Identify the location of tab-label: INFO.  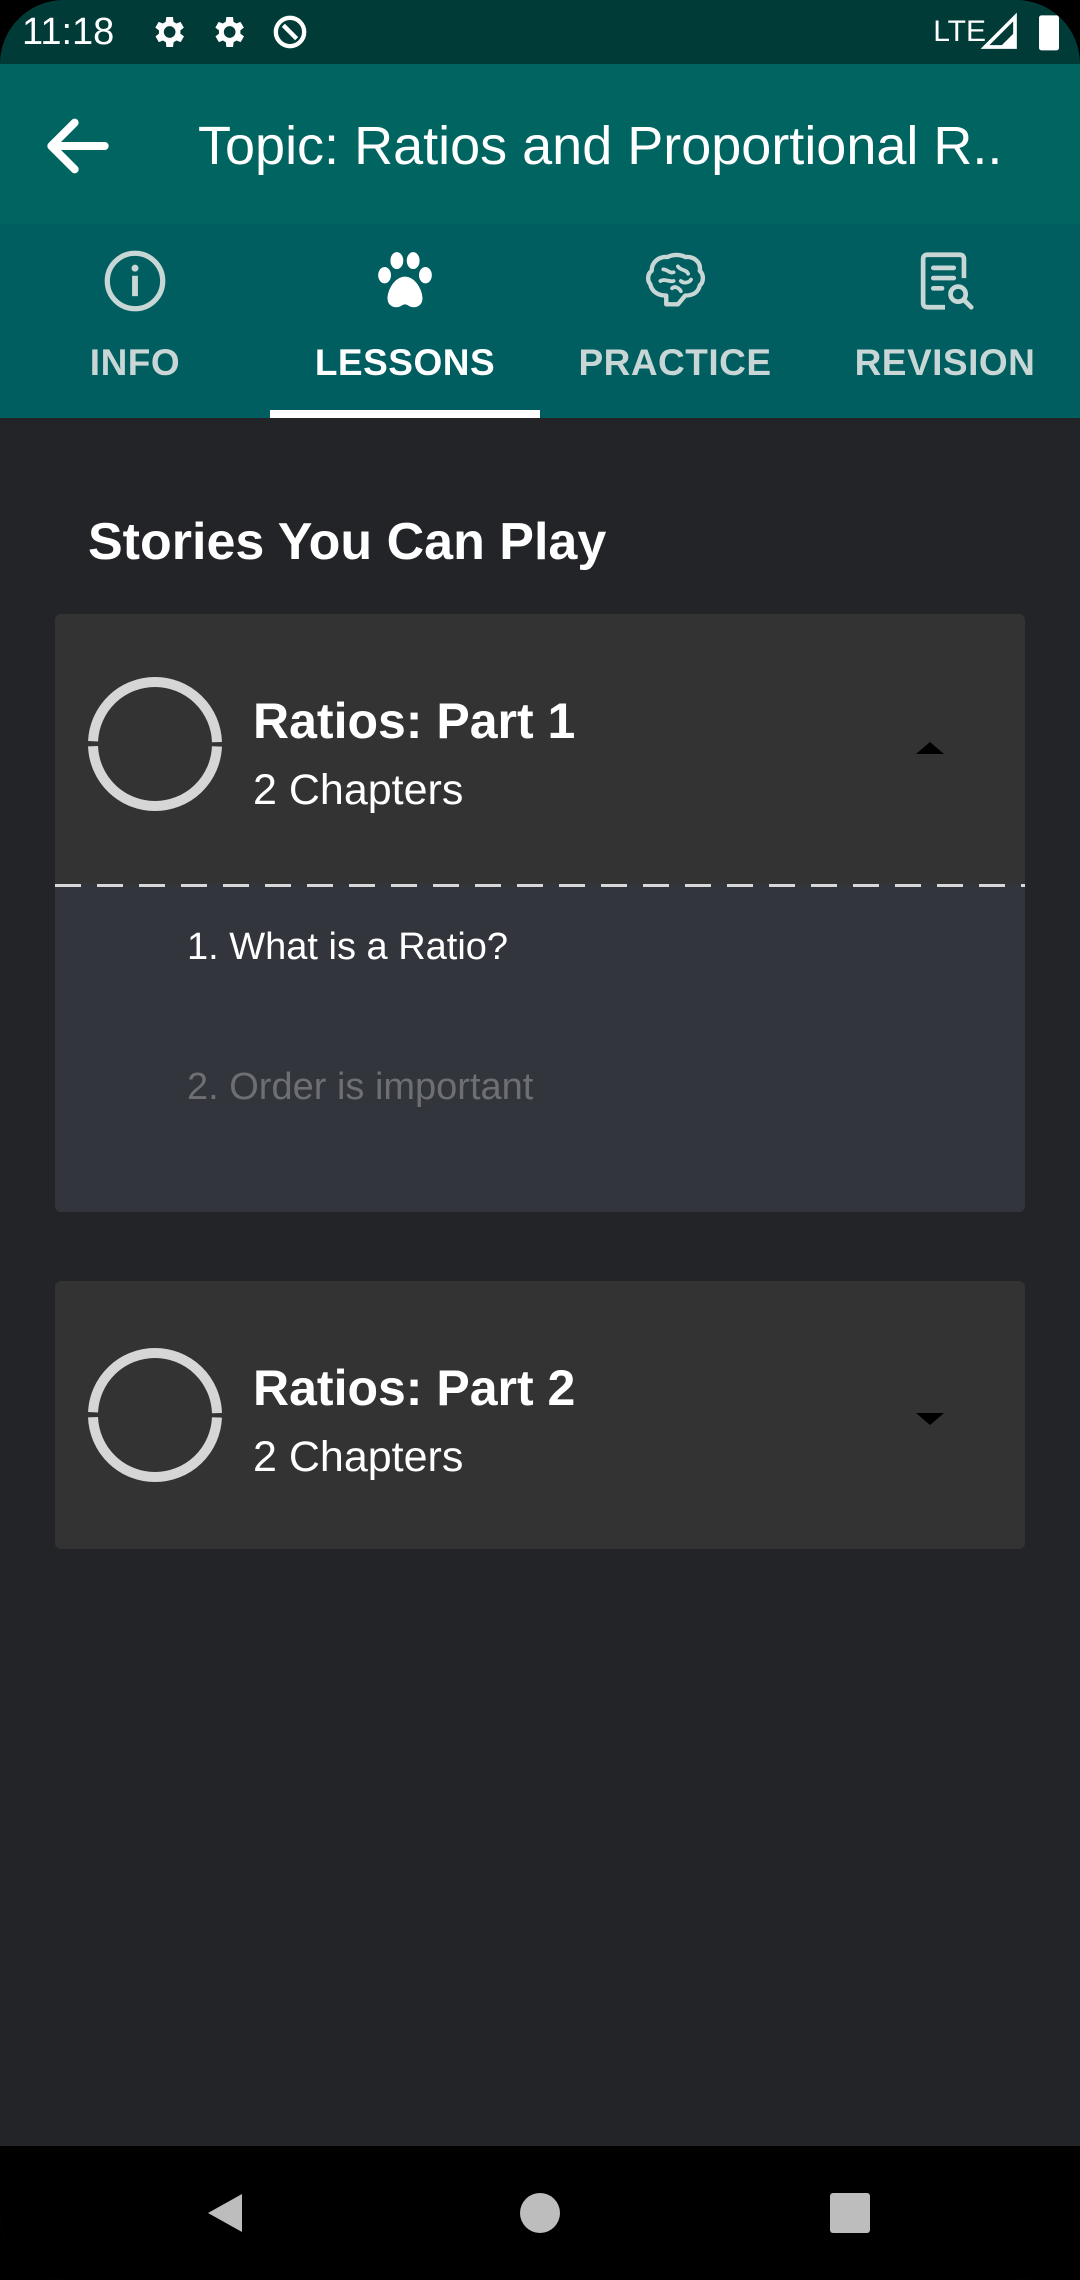
(135, 362).